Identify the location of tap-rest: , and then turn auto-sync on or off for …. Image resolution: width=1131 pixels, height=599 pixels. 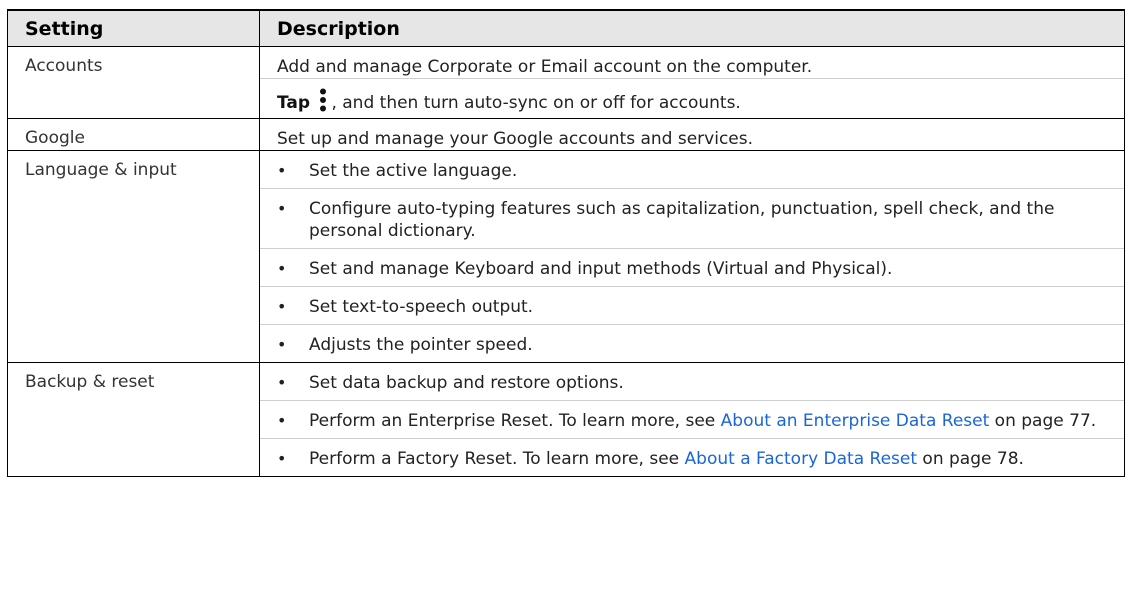
(536, 103).